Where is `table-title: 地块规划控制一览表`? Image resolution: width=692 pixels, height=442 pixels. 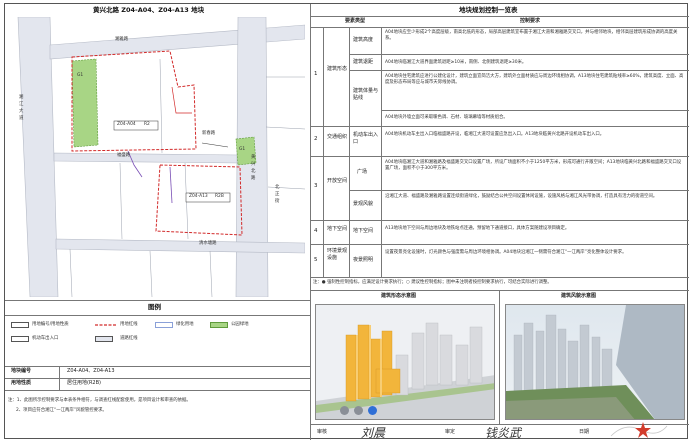 table-title: 地块规划控制一览表 is located at coordinates (488, 10).